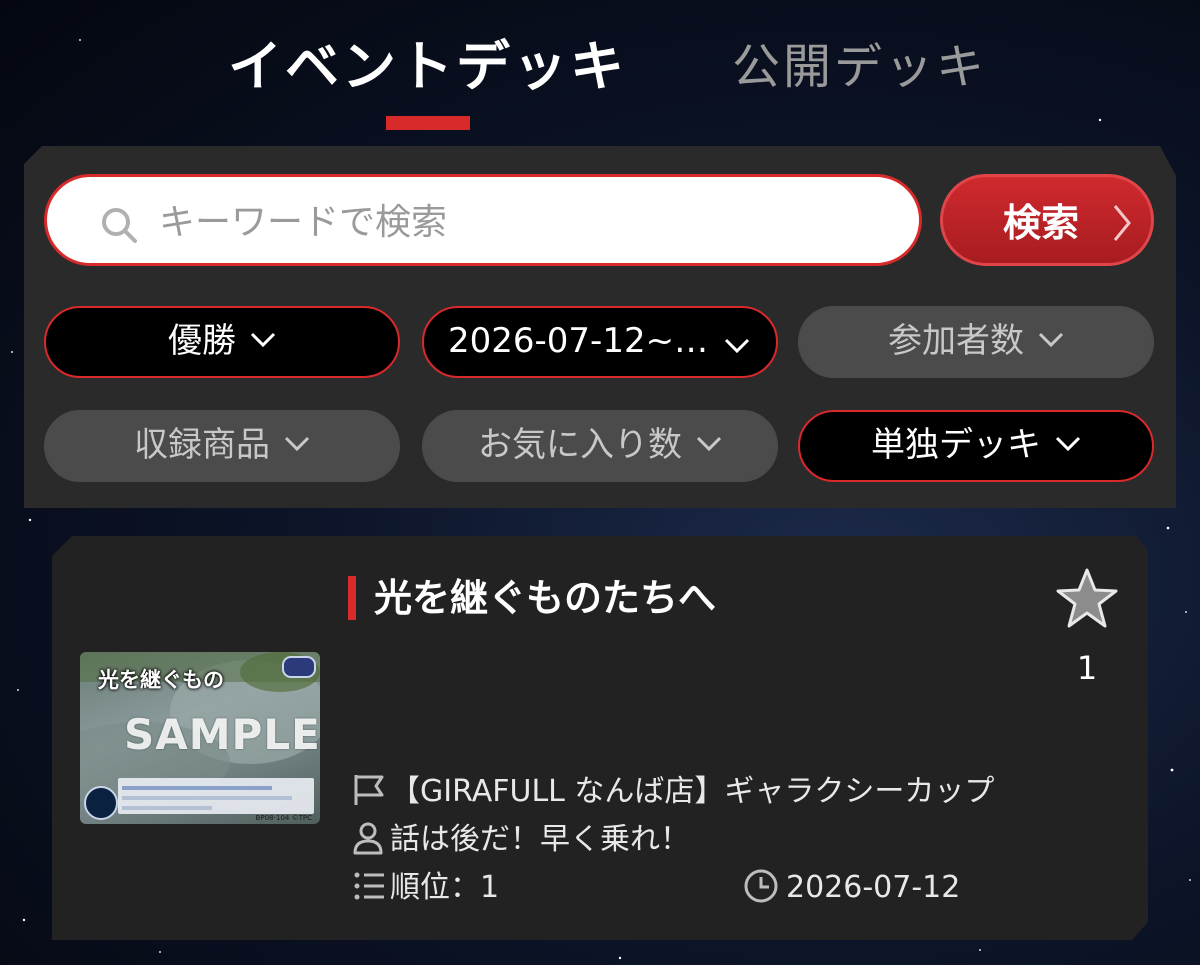 The image size is (1200, 965). Describe the element at coordinates (545, 598) in the screenshot. I see `deck-title: 光を継ぐものたちへ` at that location.